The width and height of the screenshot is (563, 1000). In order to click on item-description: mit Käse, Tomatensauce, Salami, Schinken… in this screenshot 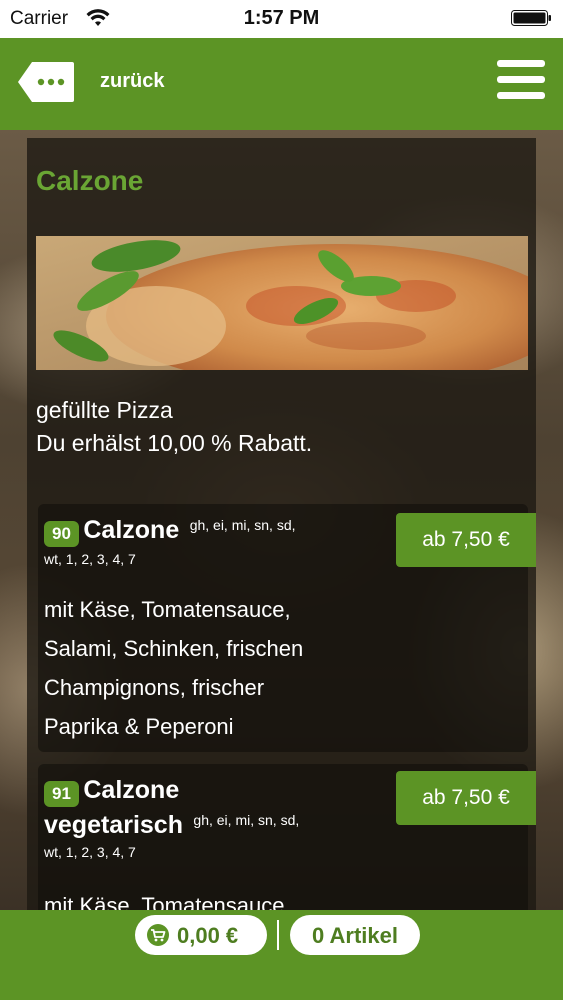, I will do `click(214, 668)`.